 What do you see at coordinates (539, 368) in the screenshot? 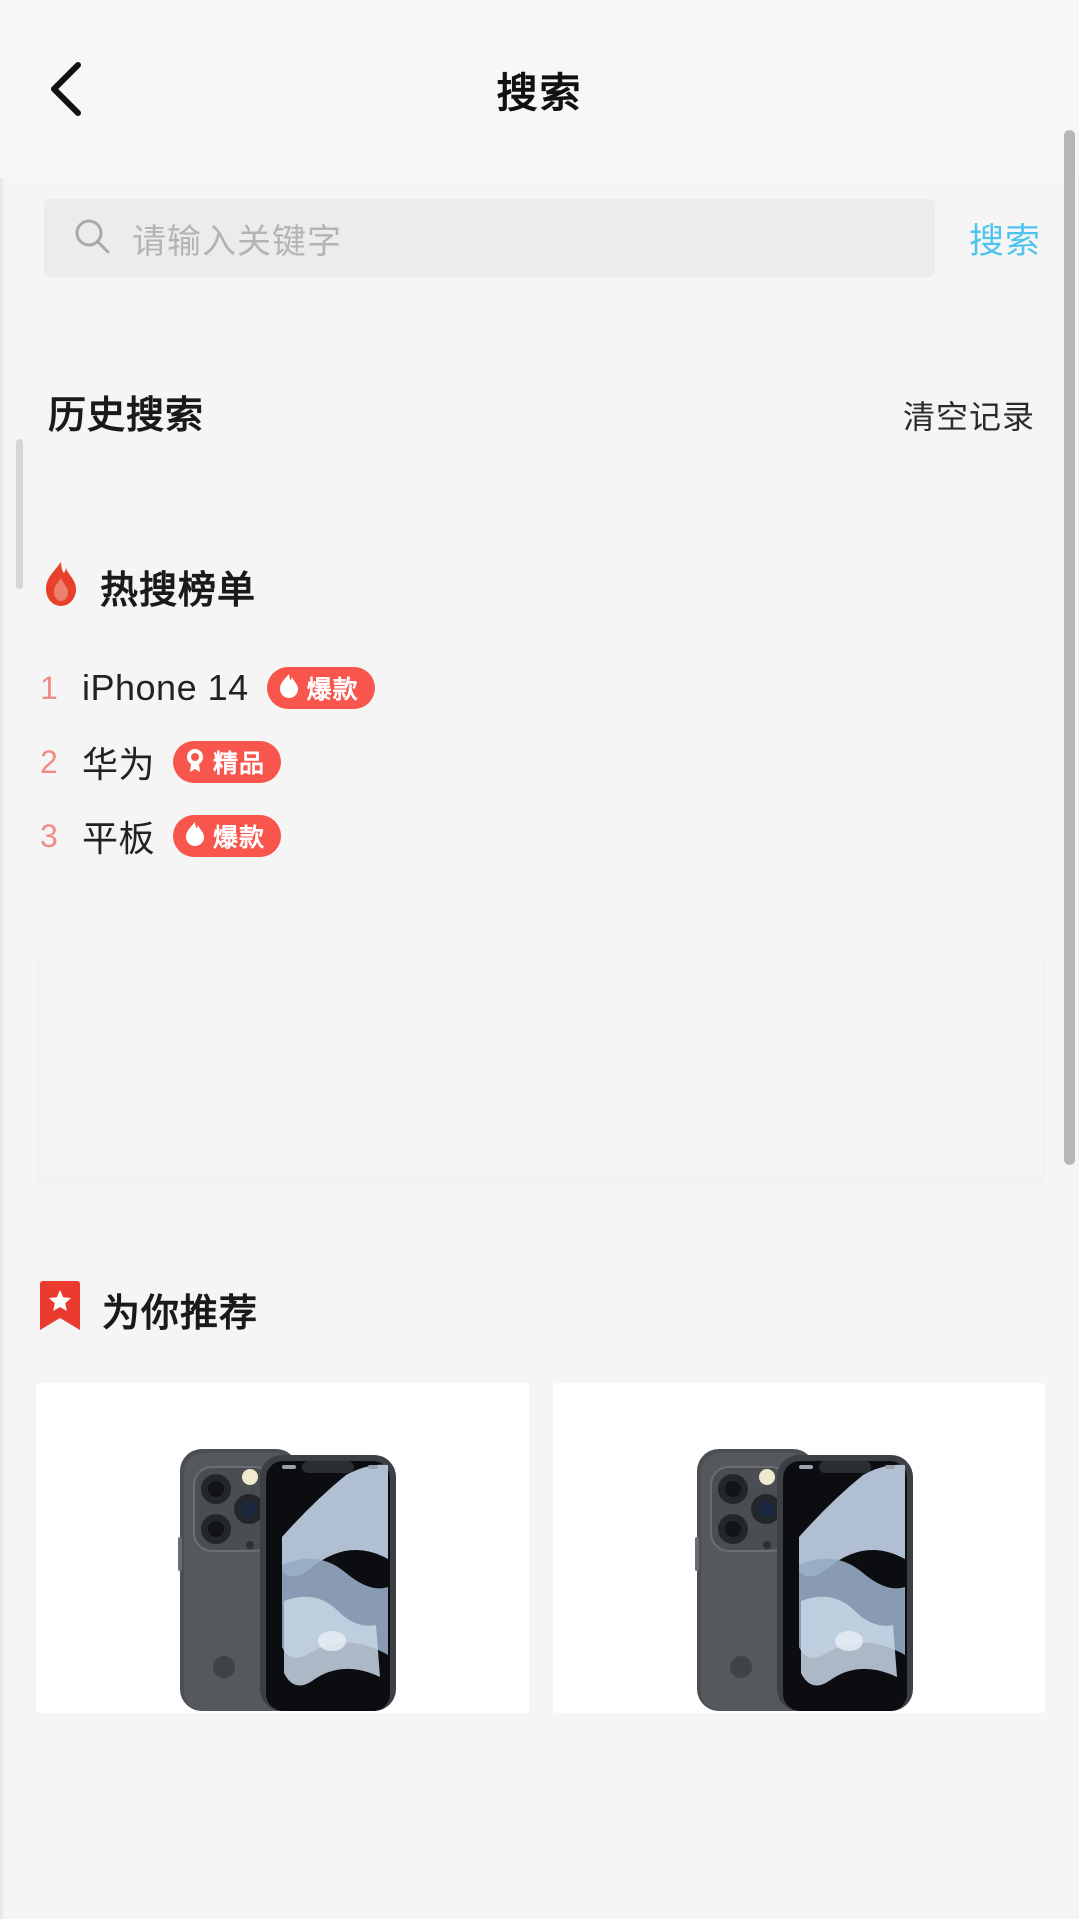
I see `history-section-header: 历史搜索 清空记录` at bounding box center [539, 368].